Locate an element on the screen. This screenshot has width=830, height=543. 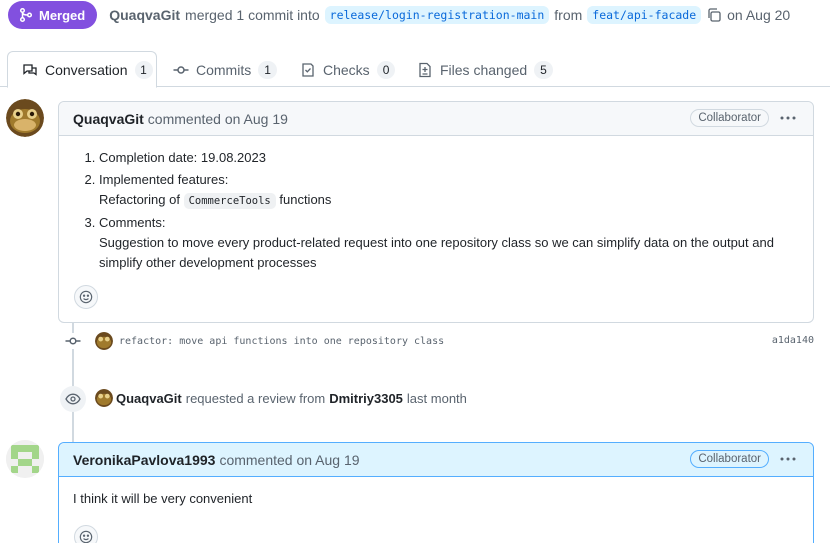
tab-label: Commits is located at coordinates (224, 69).